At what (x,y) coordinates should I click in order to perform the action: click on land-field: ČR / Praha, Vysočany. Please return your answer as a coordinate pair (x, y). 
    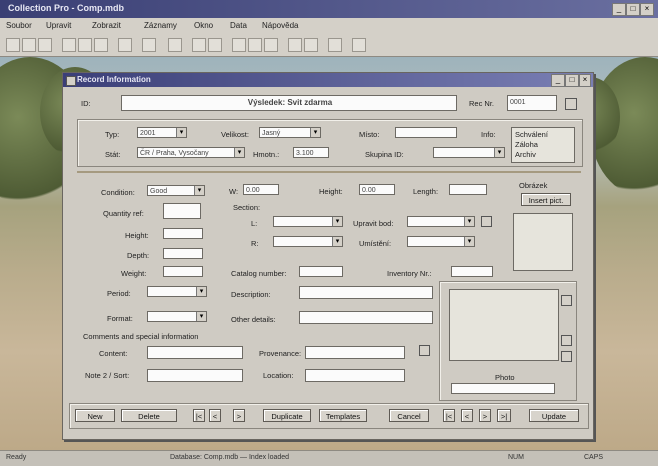
    Looking at the image, I should click on (191, 152).